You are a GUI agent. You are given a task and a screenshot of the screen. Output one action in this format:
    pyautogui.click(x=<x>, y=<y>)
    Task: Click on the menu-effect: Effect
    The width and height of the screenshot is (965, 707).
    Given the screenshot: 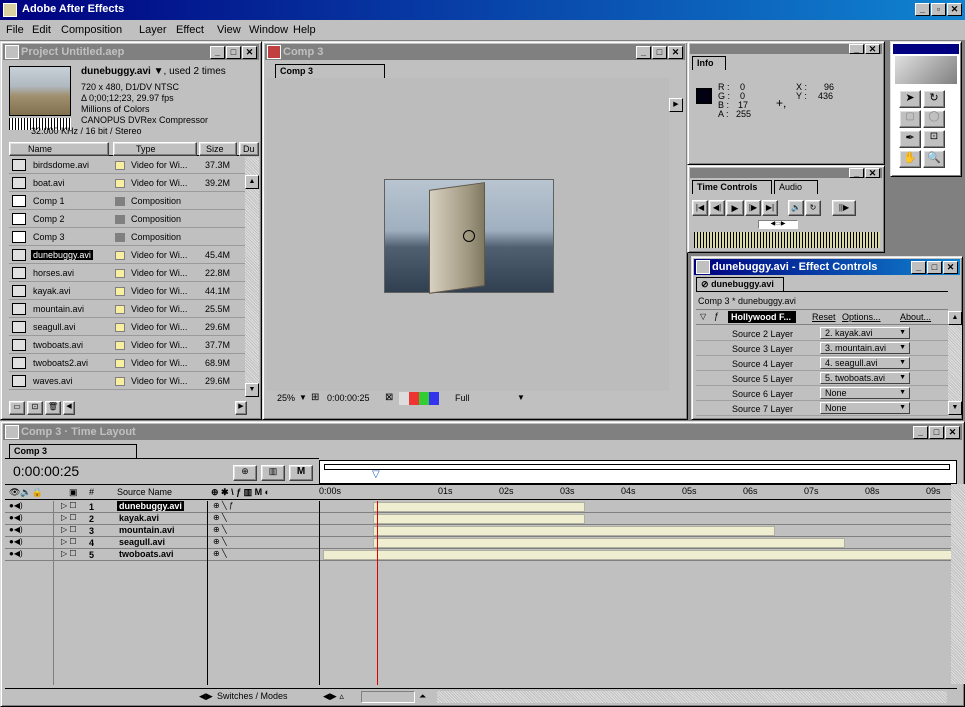 What is the action you would take?
    pyautogui.click(x=190, y=30)
    